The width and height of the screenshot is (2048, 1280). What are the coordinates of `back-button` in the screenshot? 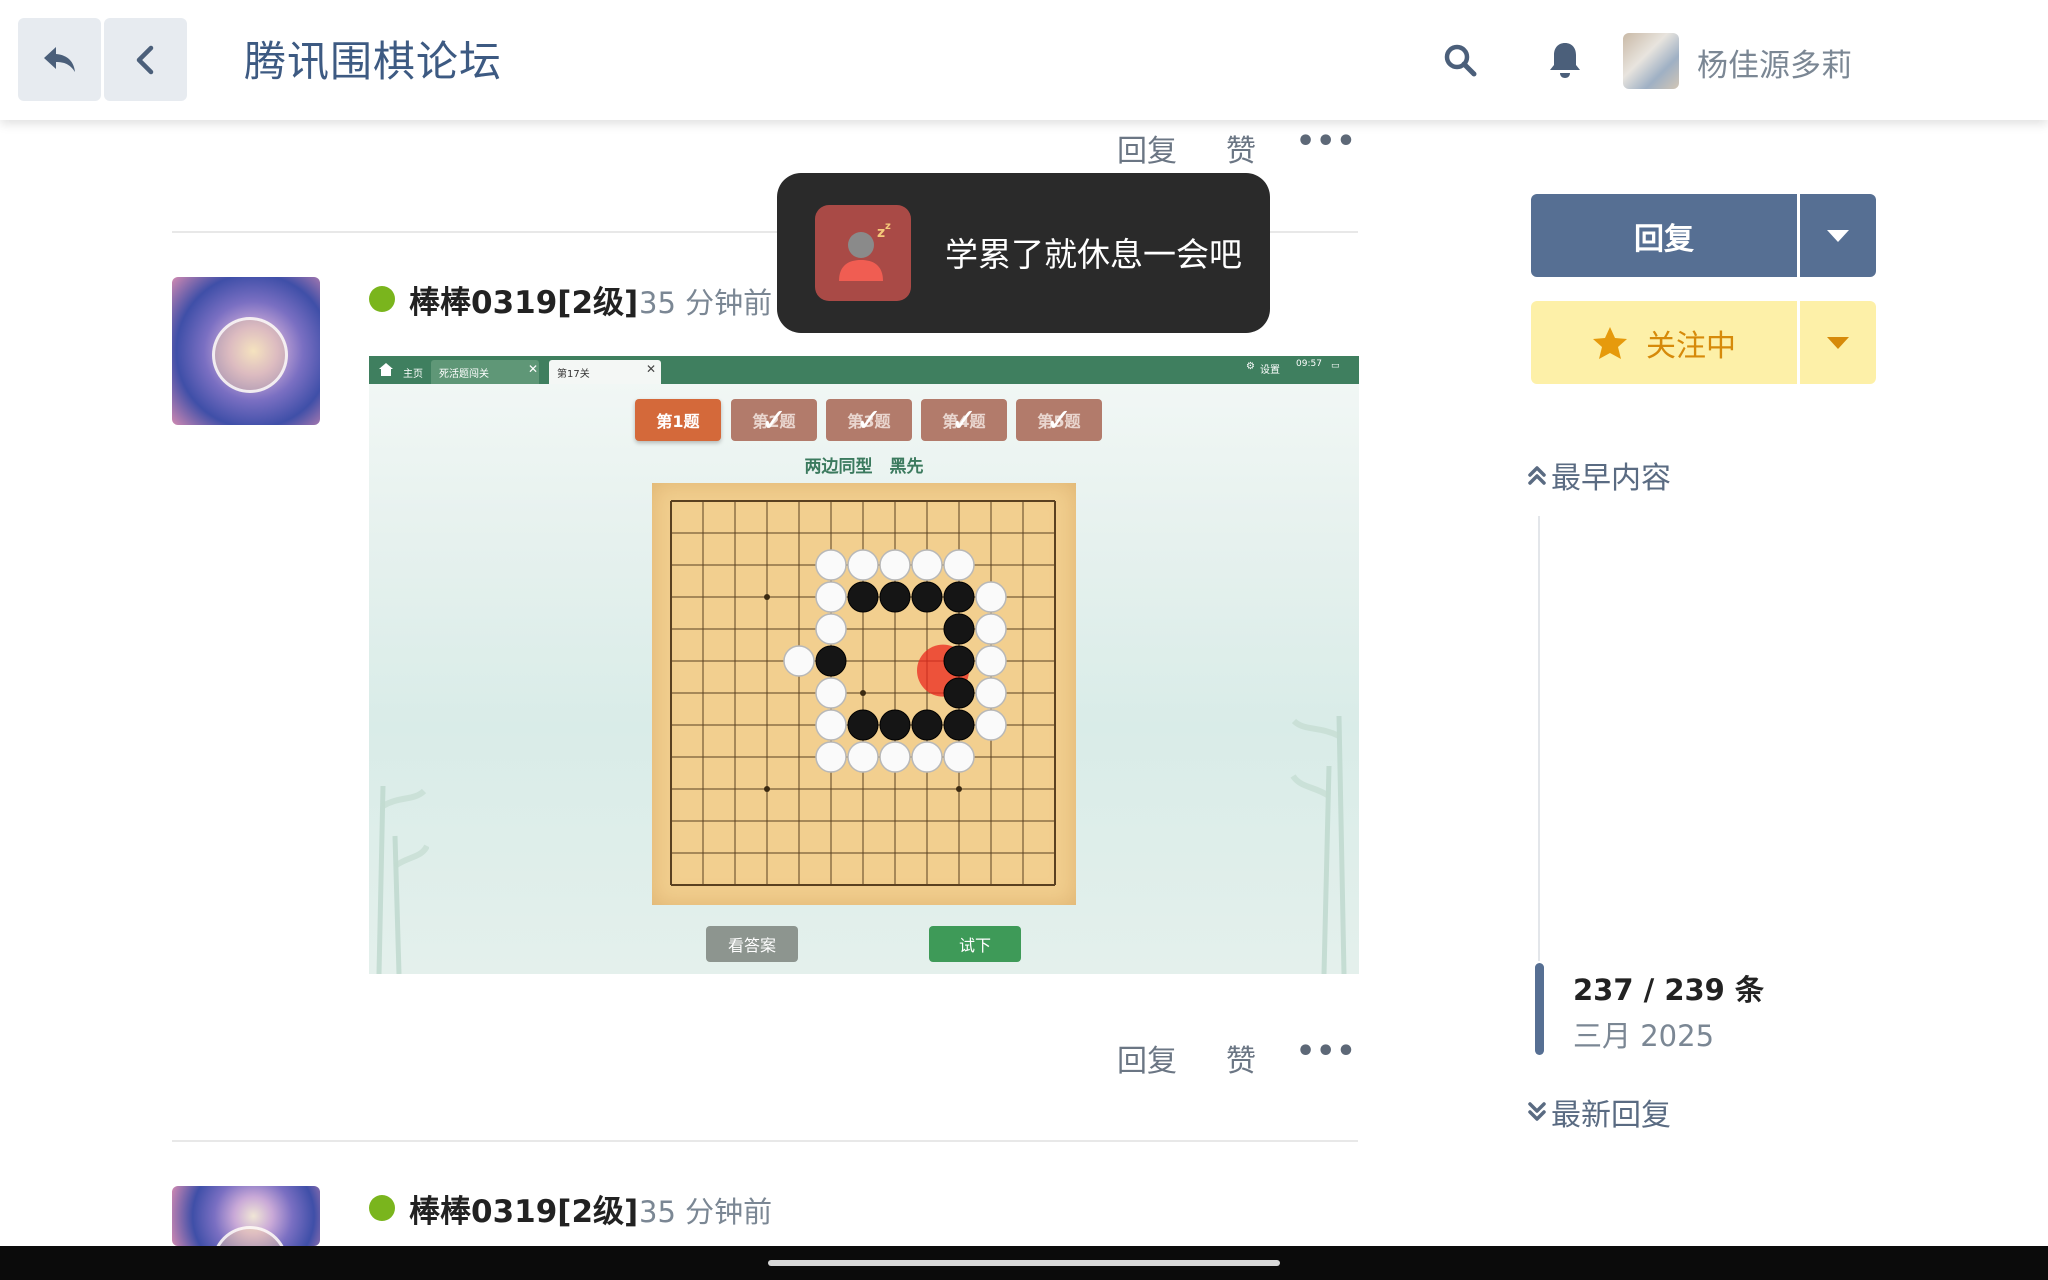 It's located at (59, 59).